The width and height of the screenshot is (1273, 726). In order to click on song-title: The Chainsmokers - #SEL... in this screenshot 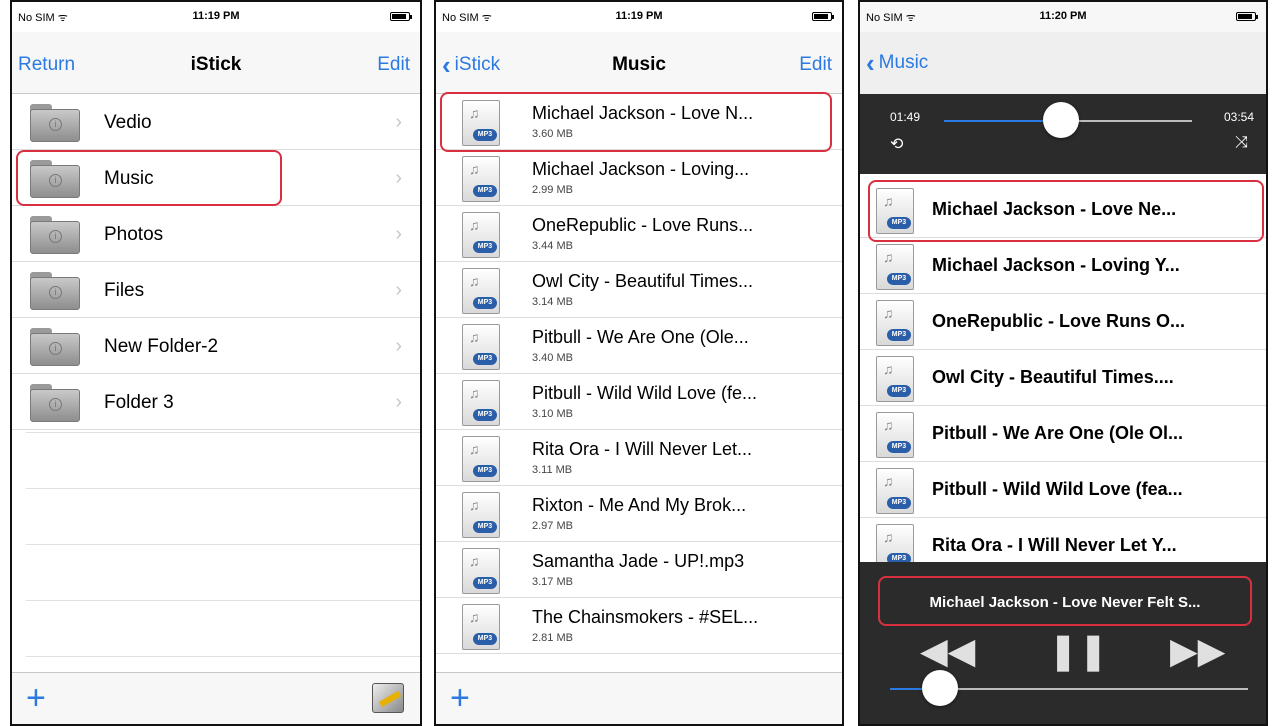, I will do `click(645, 617)`.